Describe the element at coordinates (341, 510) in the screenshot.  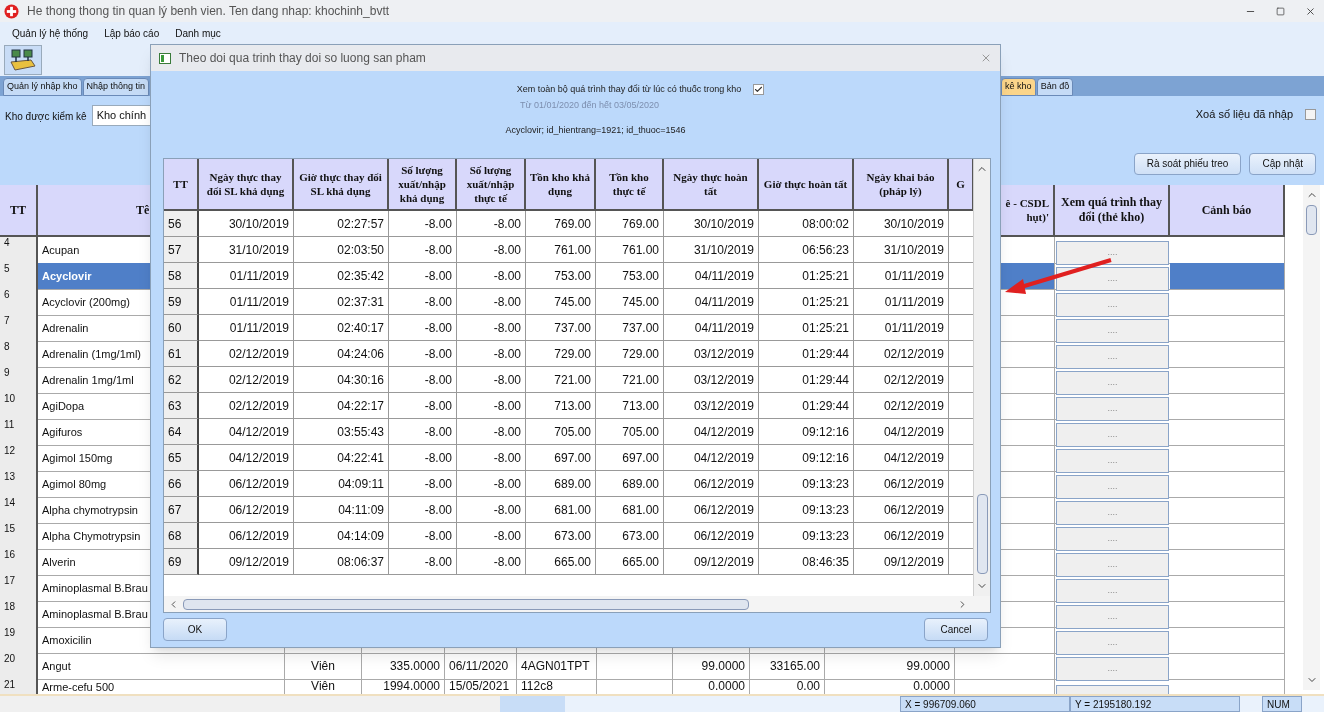
I see `table-cell: 04:11:09` at that location.